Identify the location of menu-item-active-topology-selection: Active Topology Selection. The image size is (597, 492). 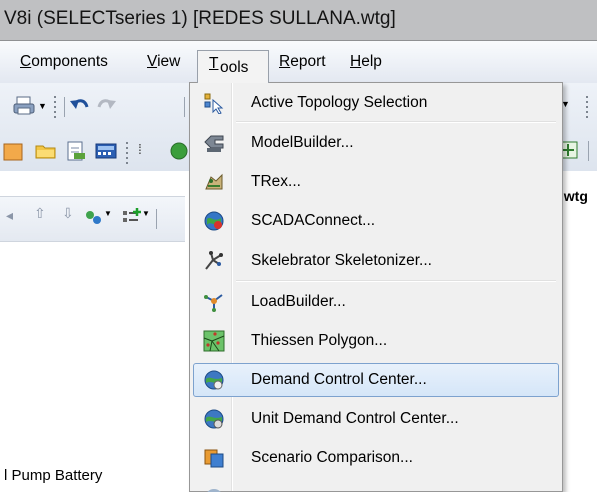
(376, 103).